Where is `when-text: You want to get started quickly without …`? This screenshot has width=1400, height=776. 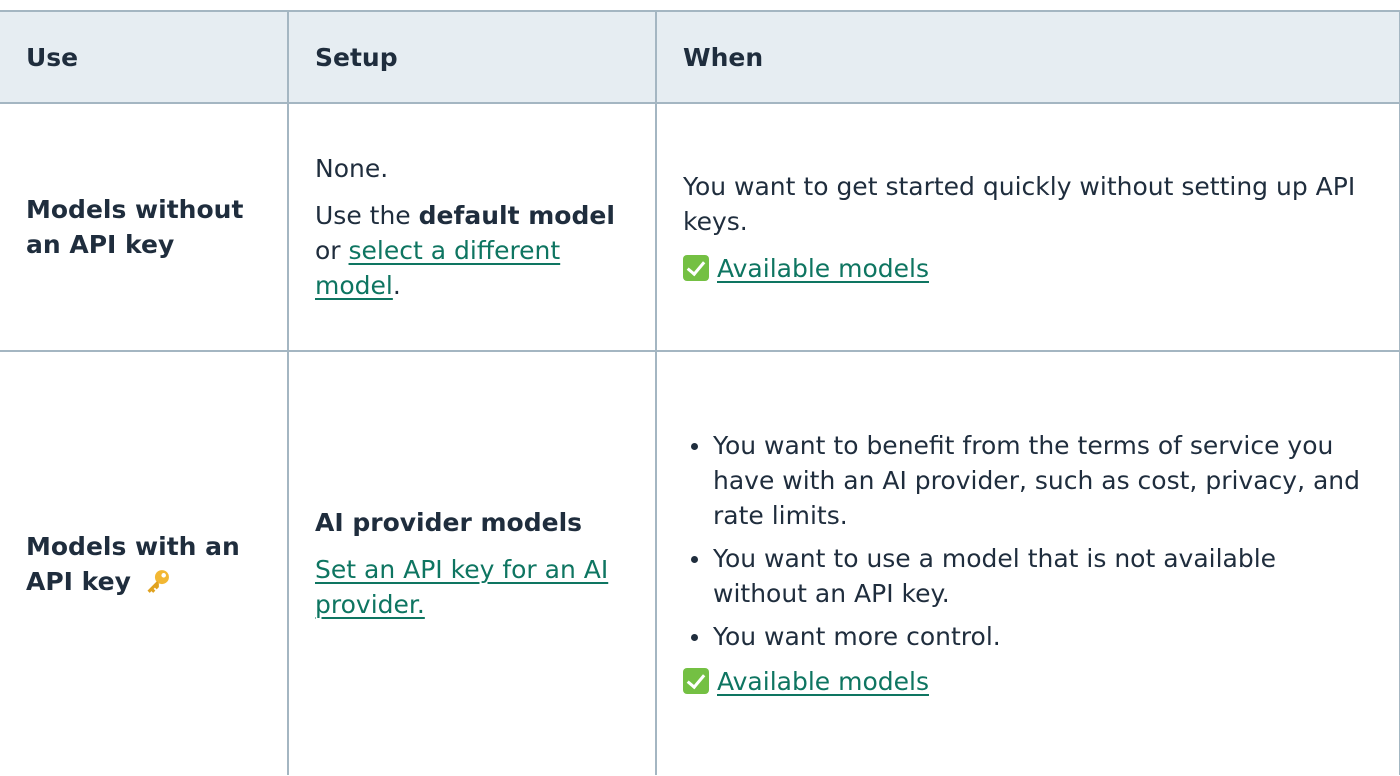 when-text: You want to get started quickly without … is located at coordinates (1019, 203).